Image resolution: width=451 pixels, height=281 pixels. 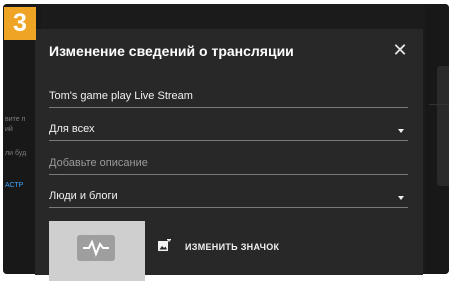 I want to click on background-link: АСТР, so click(x=14, y=185).